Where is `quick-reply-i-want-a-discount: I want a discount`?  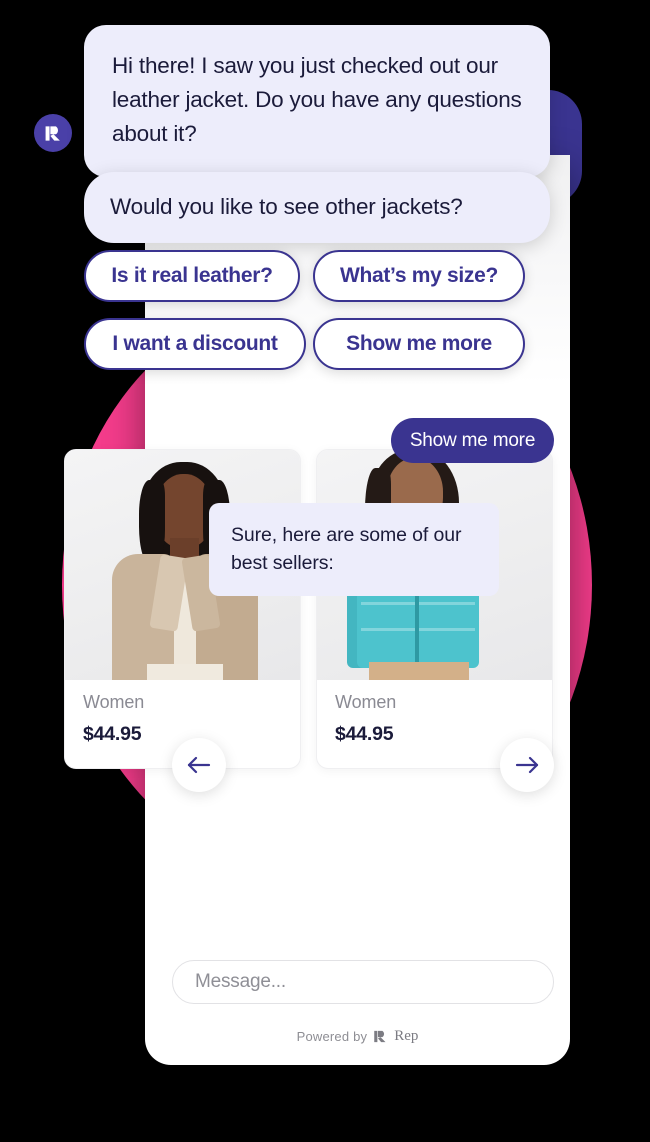 quick-reply-i-want-a-discount: I want a discount is located at coordinates (195, 344).